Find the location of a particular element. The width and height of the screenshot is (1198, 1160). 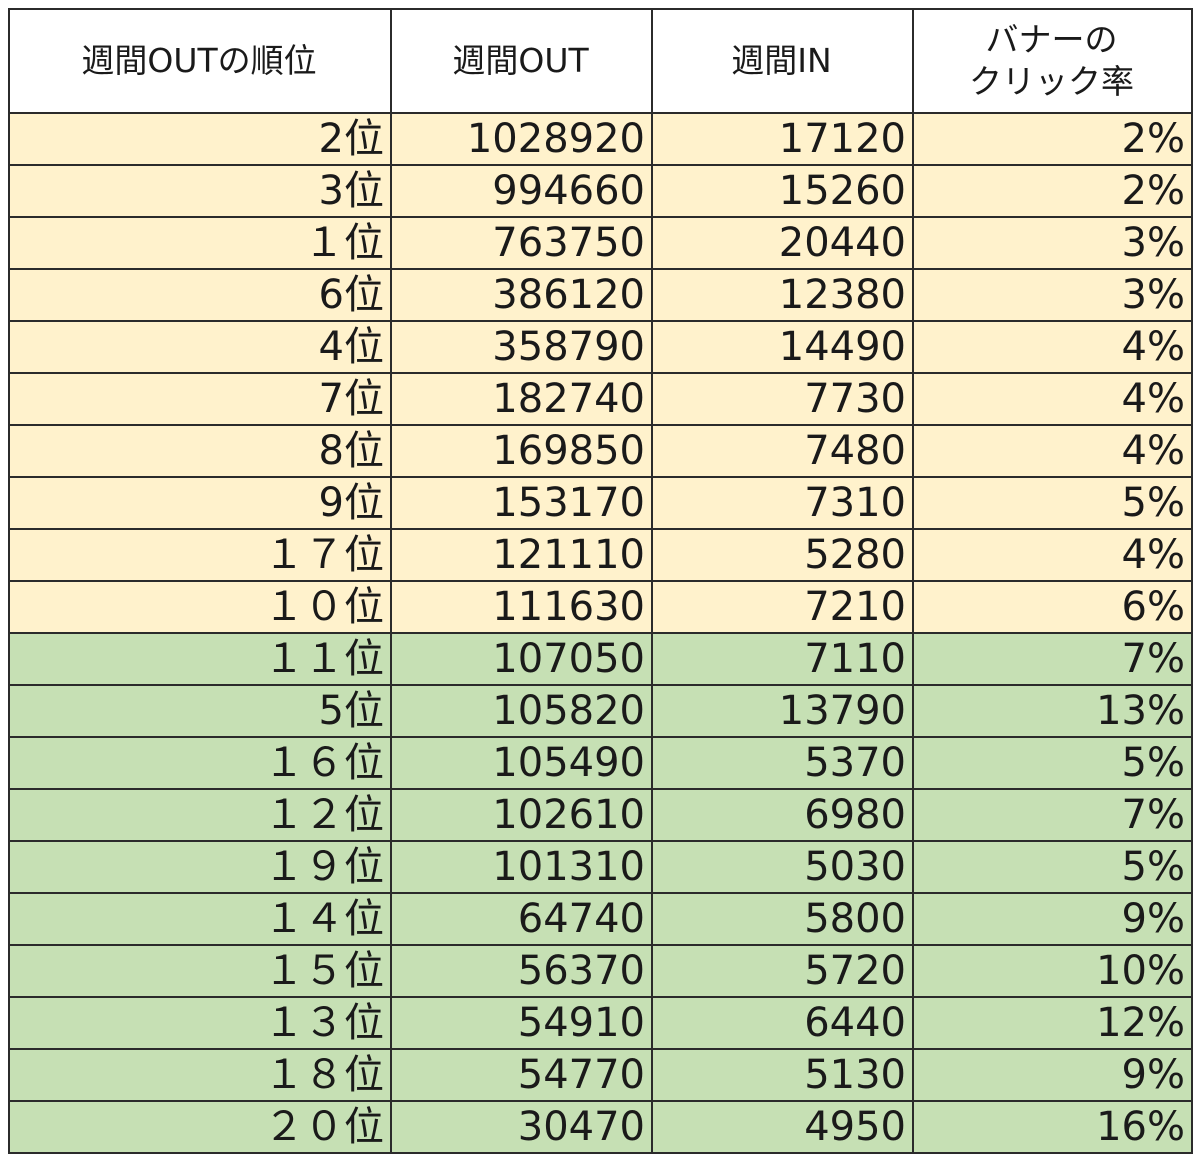

table-row: １位 763750 20440 3% is located at coordinates (600, 243).